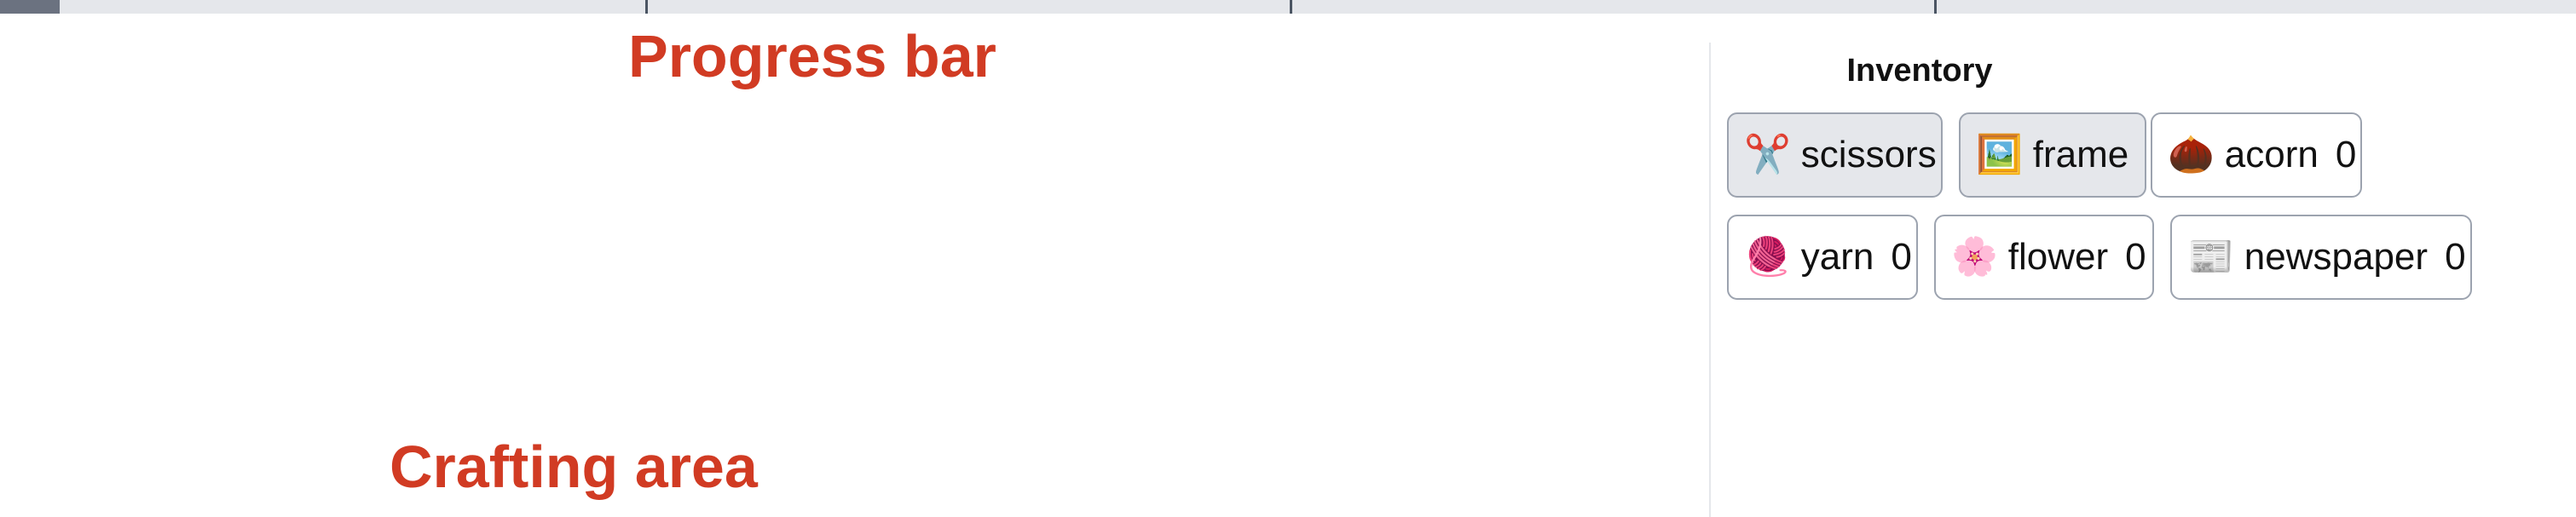 This screenshot has width=2576, height=517. I want to click on inventory-item-scissors: ✂️ scissors, so click(1835, 155).